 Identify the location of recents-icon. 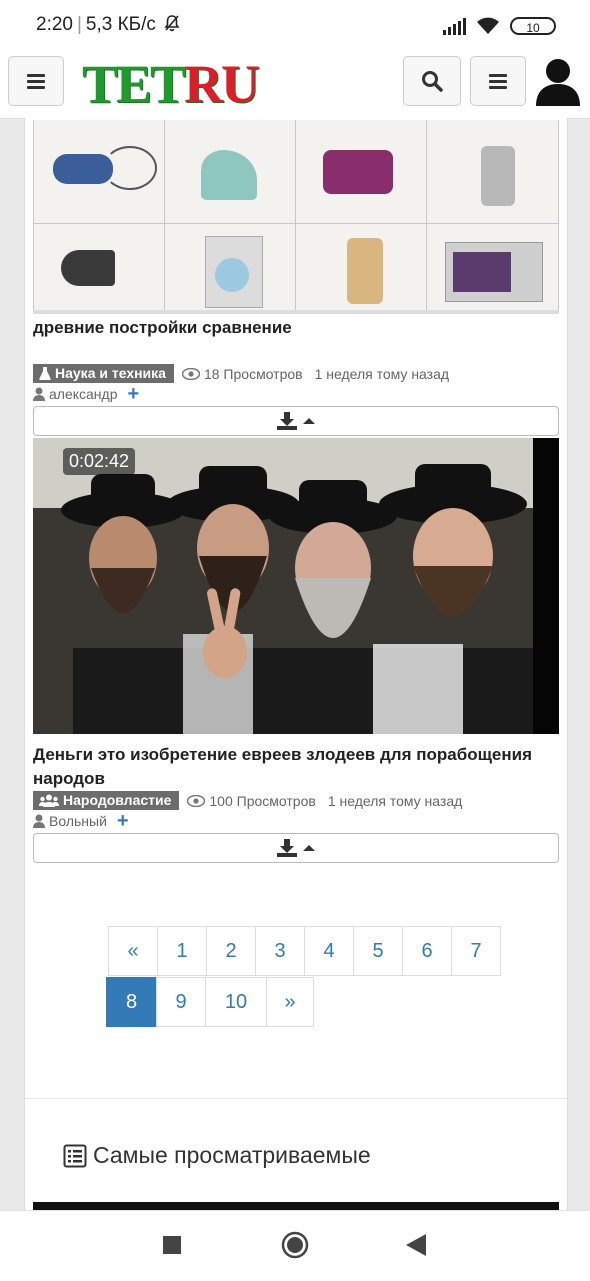
(172, 1245).